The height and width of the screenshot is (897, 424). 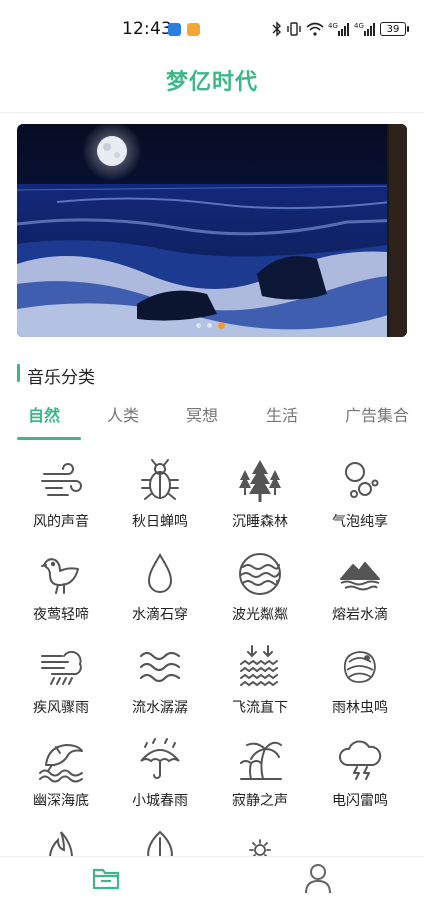 I want to click on sound-item-spring-rain: 小城春雨, so click(x=160, y=780).